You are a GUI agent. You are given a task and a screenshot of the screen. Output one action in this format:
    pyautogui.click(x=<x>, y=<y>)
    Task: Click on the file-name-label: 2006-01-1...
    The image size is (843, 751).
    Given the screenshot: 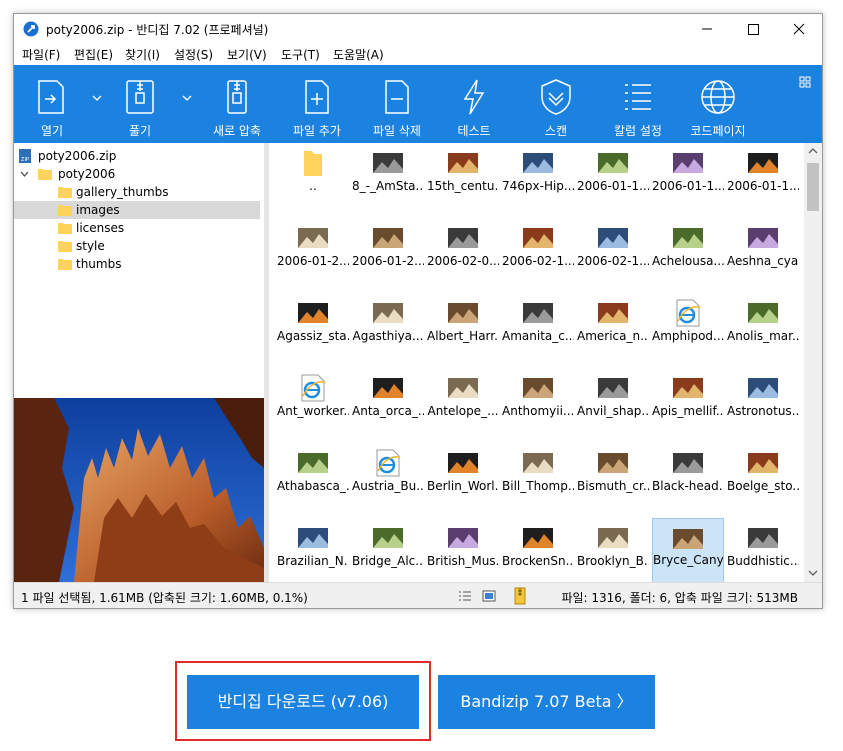 What is the action you would take?
    pyautogui.click(x=613, y=186)
    